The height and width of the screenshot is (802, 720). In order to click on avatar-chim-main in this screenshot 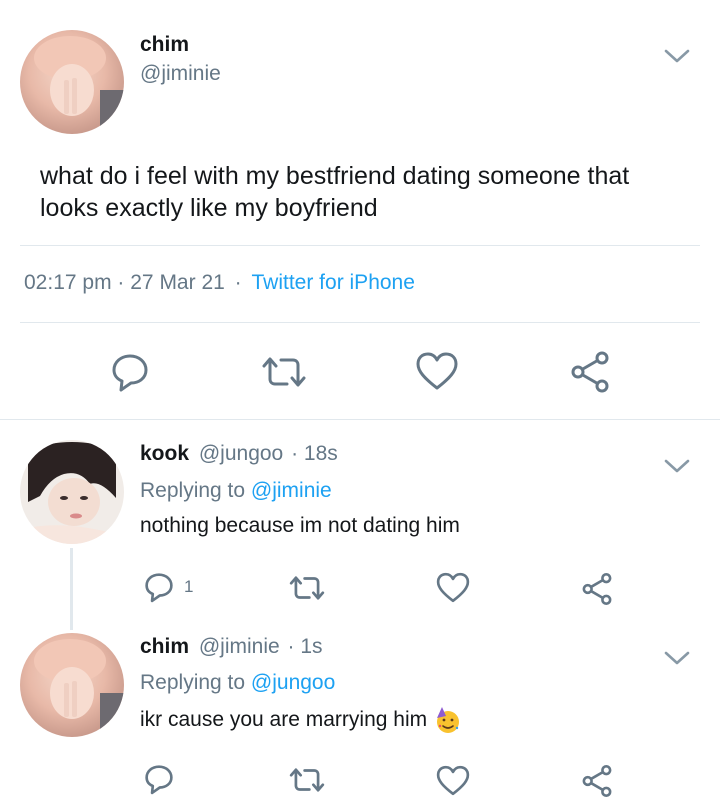, I will do `click(72, 82)`.